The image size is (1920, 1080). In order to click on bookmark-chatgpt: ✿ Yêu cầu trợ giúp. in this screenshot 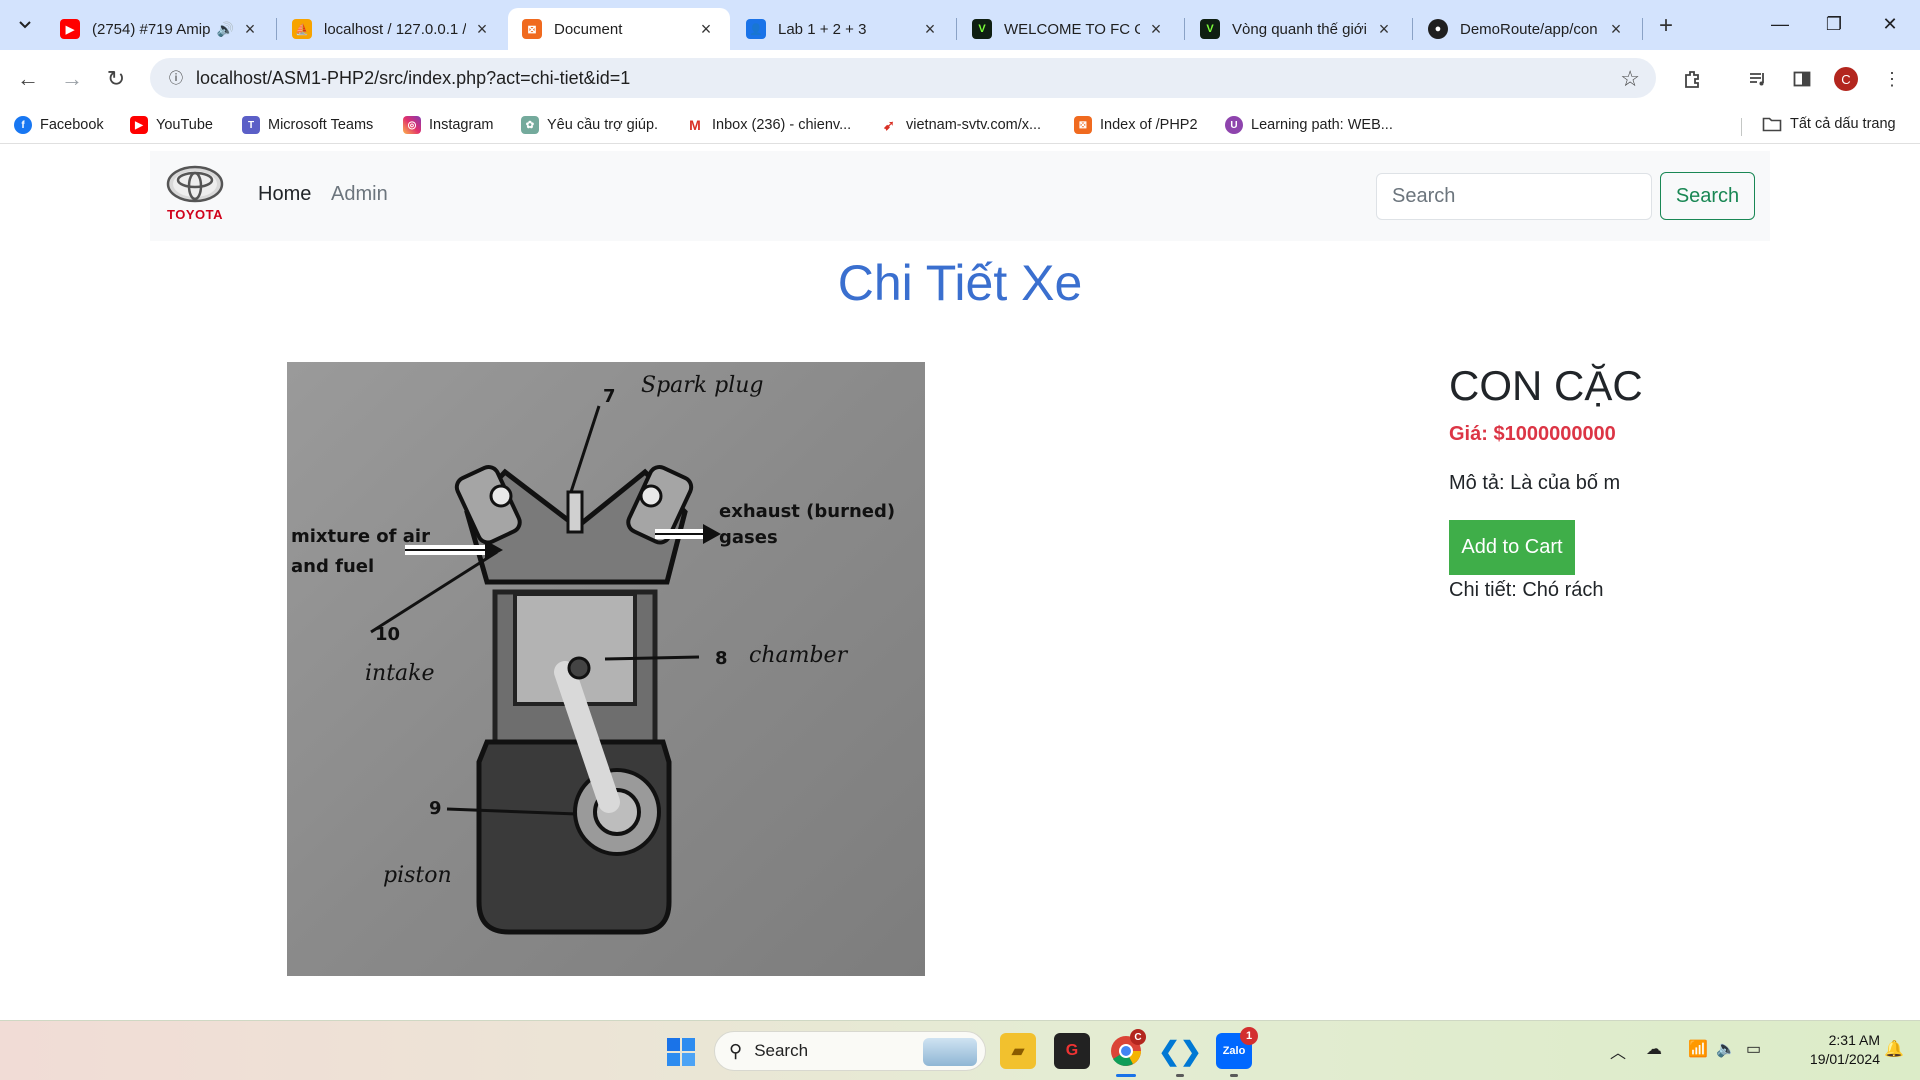, I will do `click(589, 125)`.